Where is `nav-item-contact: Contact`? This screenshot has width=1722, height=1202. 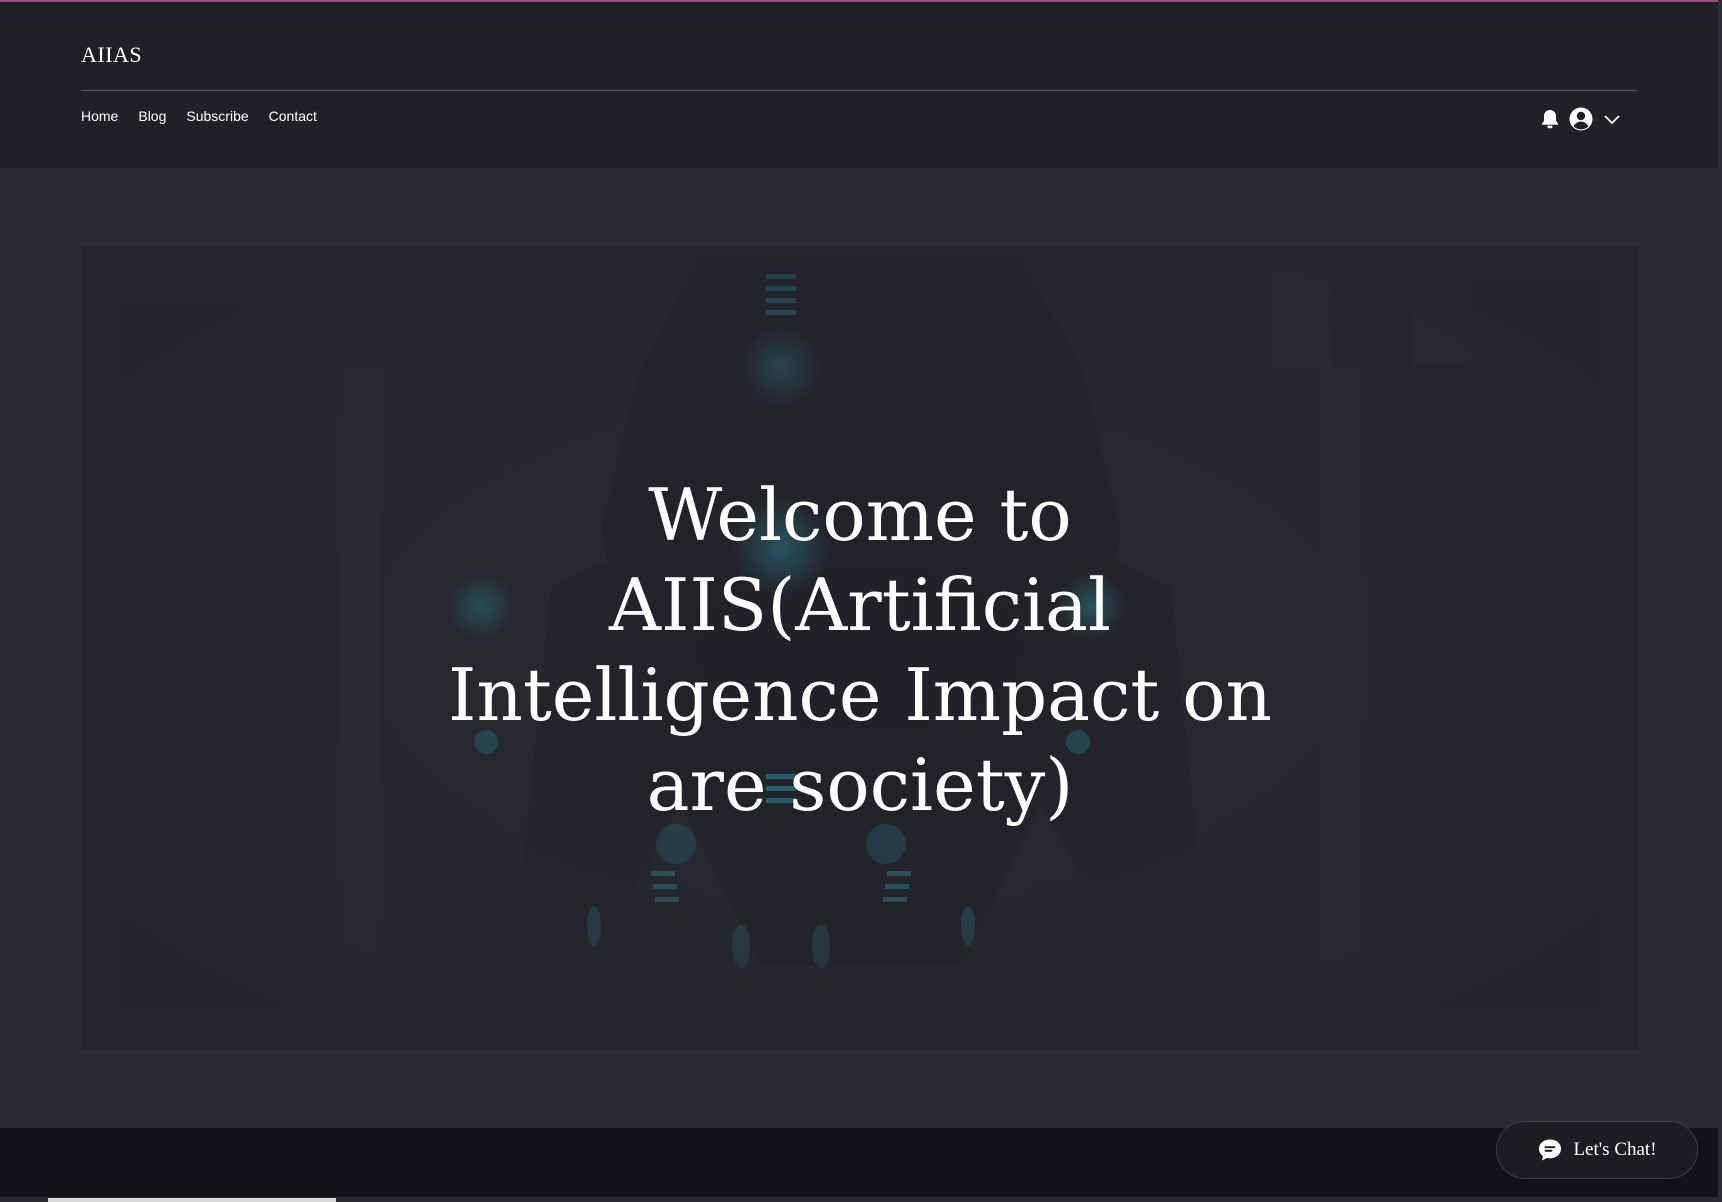
nav-item-contact: Contact is located at coordinates (293, 116).